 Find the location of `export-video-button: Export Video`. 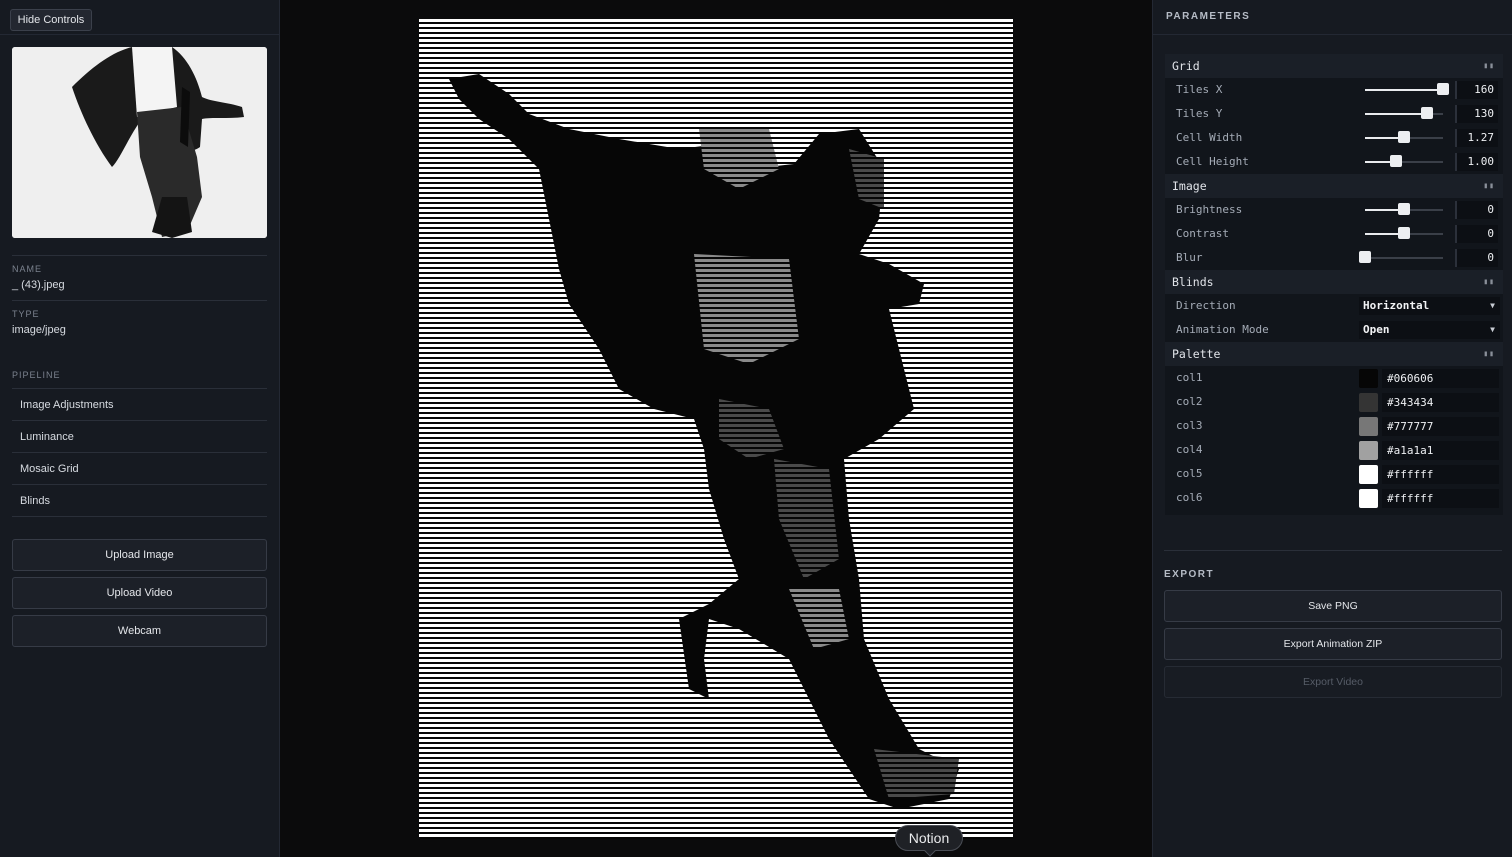

export-video-button: Export Video is located at coordinates (1333, 682).